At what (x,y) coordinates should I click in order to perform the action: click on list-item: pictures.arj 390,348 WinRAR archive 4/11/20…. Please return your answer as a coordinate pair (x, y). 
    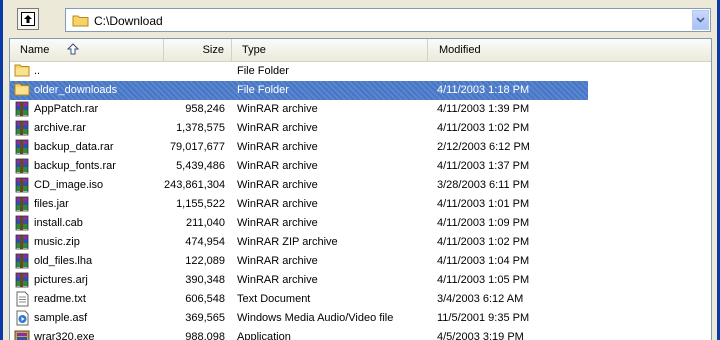
    Looking at the image, I should click on (360, 280).